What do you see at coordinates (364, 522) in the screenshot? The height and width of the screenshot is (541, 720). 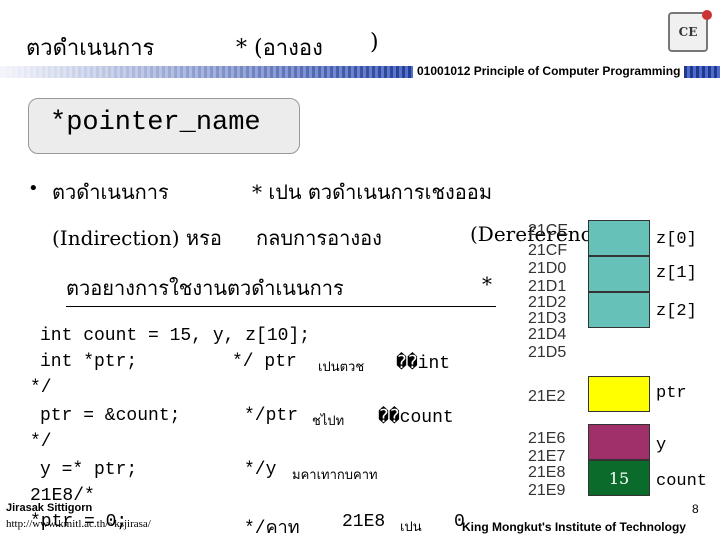 I see `code-comment-8-addr: 21E8` at bounding box center [364, 522].